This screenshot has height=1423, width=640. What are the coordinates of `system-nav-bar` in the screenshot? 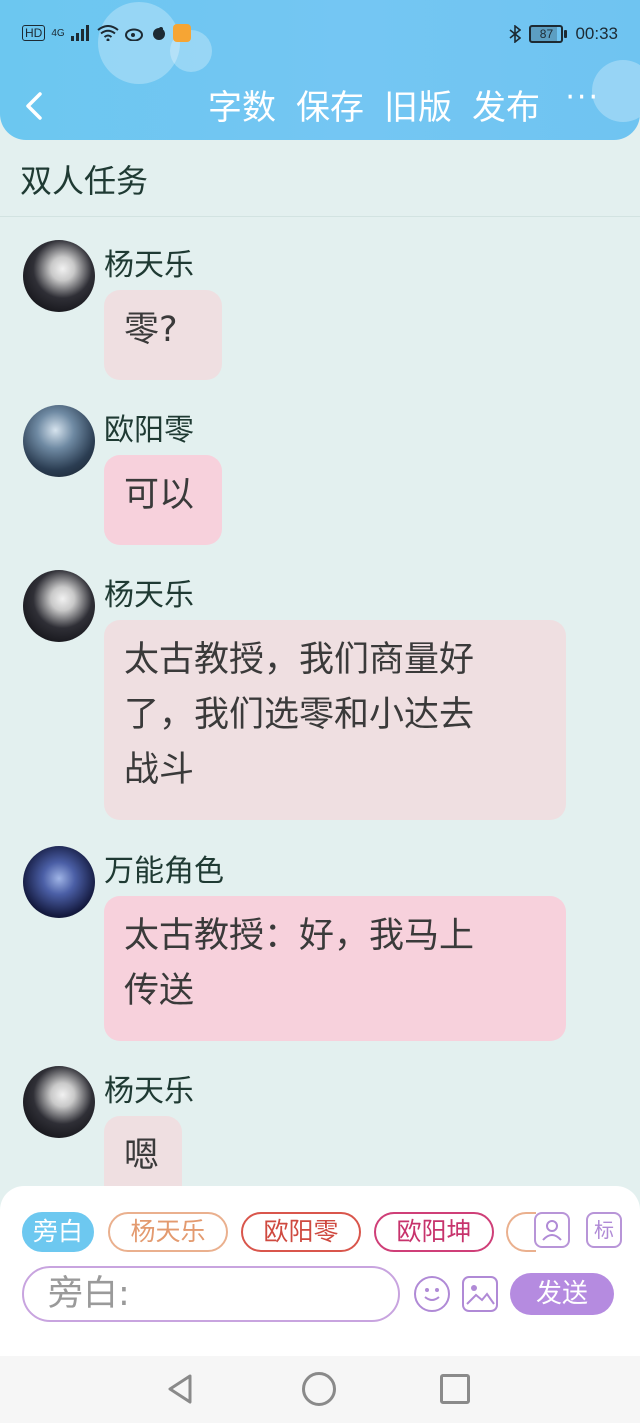 It's located at (320, 1389).